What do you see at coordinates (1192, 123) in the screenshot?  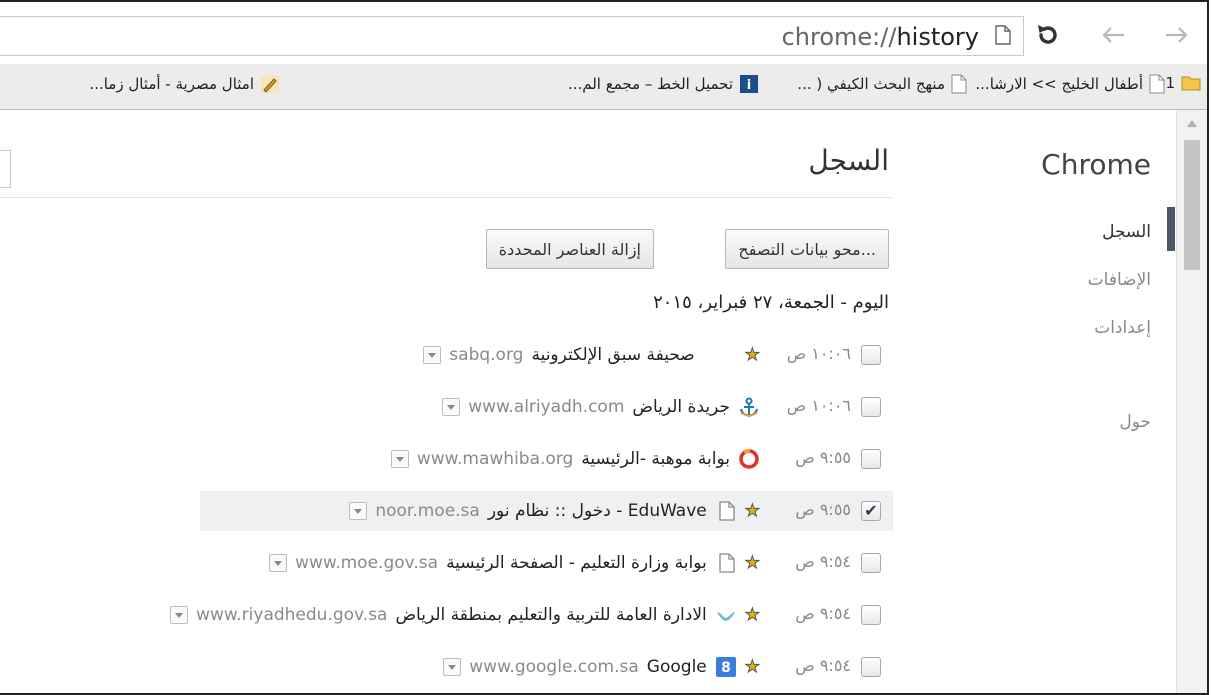 I see `scroll-up-icon` at bounding box center [1192, 123].